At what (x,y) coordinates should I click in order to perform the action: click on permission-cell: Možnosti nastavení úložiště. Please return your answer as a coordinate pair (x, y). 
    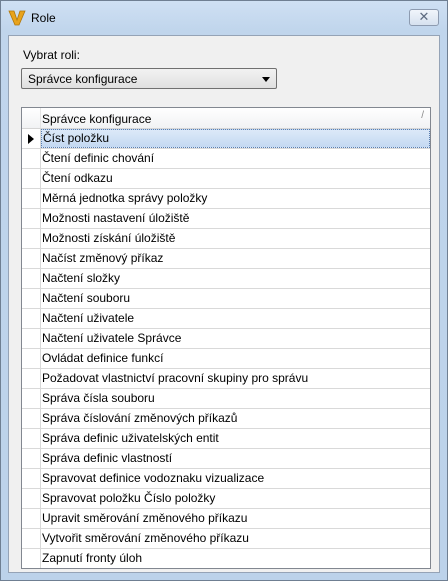
    Looking at the image, I should click on (235, 218).